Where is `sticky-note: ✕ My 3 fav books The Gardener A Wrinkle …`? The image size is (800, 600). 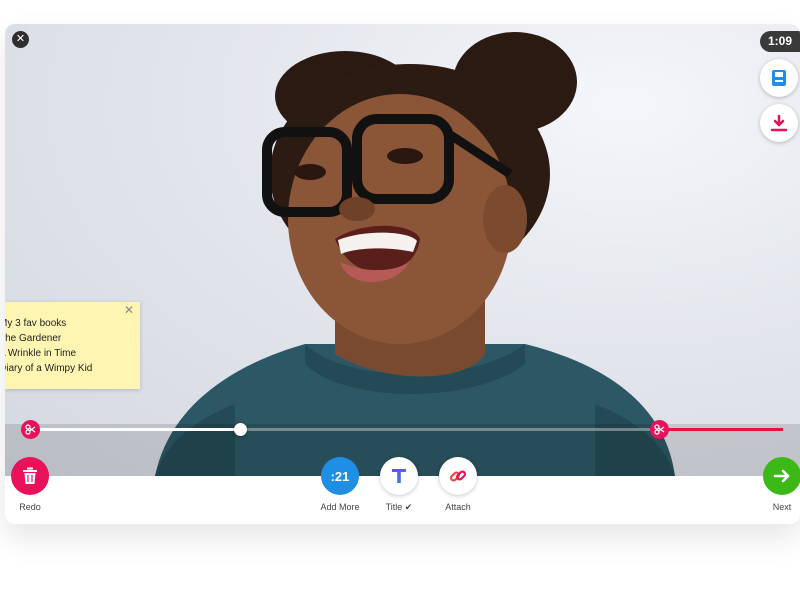 sticky-note: ✕ My 3 fav books The Gardener A Wrinkle … is located at coordinates (72, 345).